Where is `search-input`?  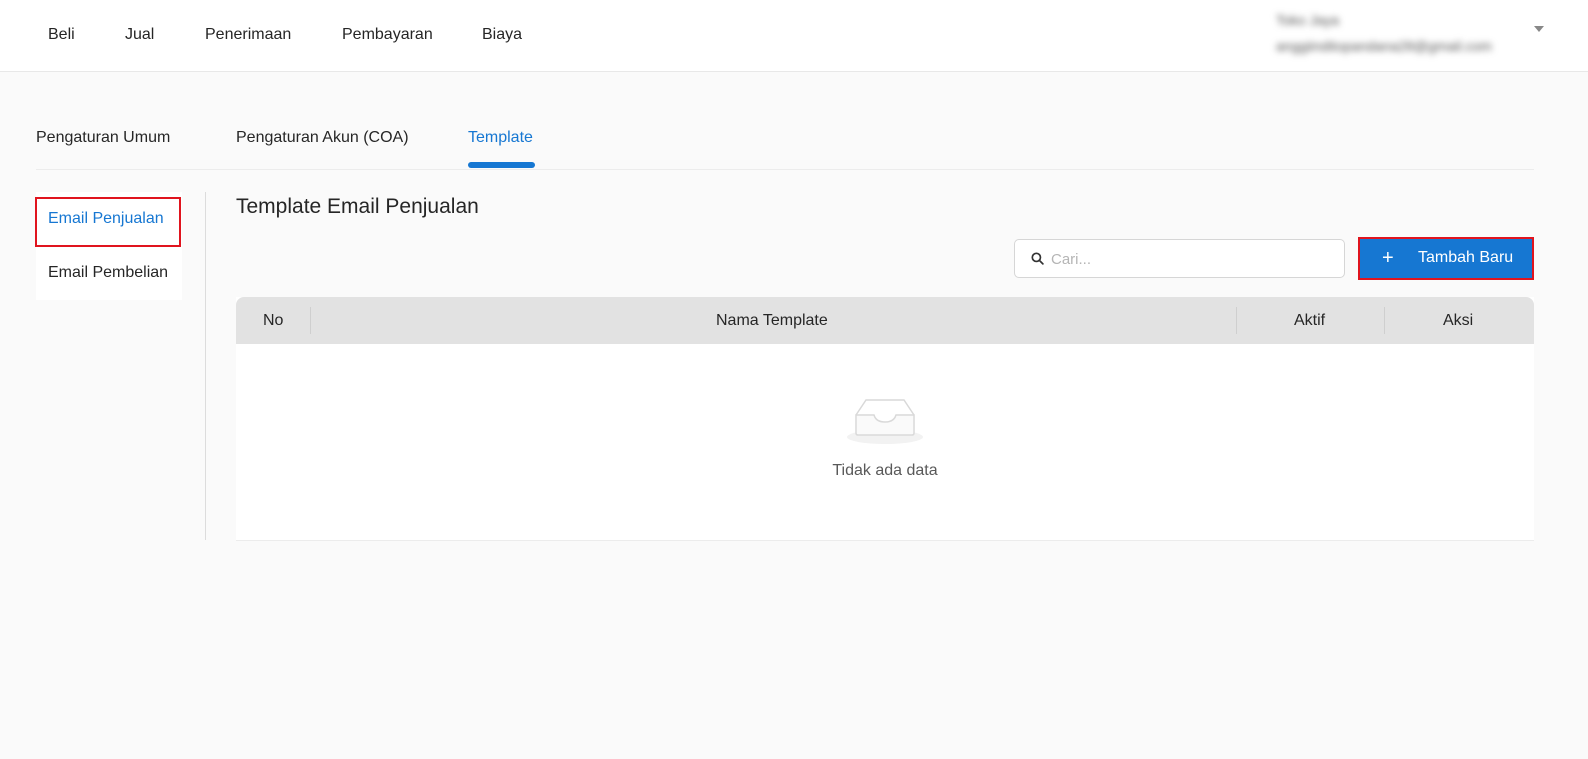 search-input is located at coordinates (1191, 259).